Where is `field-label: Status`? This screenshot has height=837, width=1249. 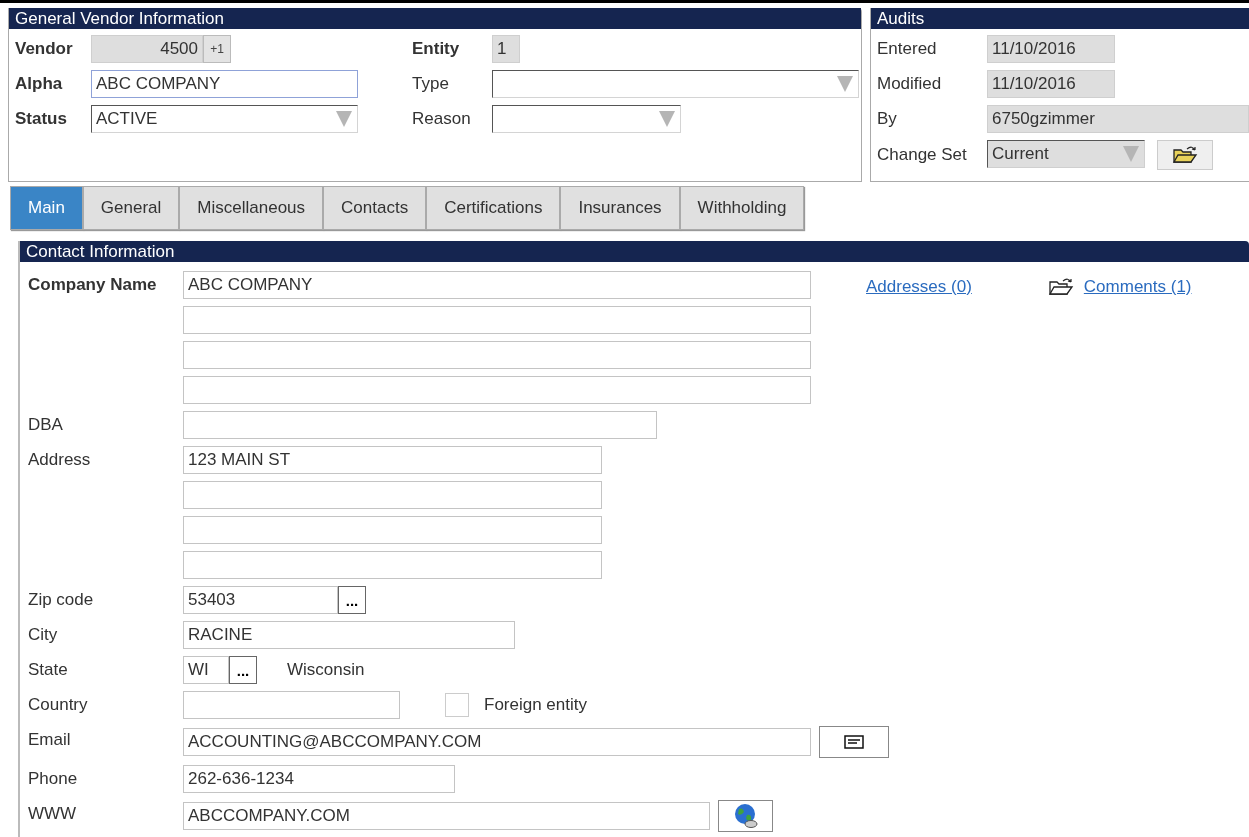 field-label: Status is located at coordinates (41, 119).